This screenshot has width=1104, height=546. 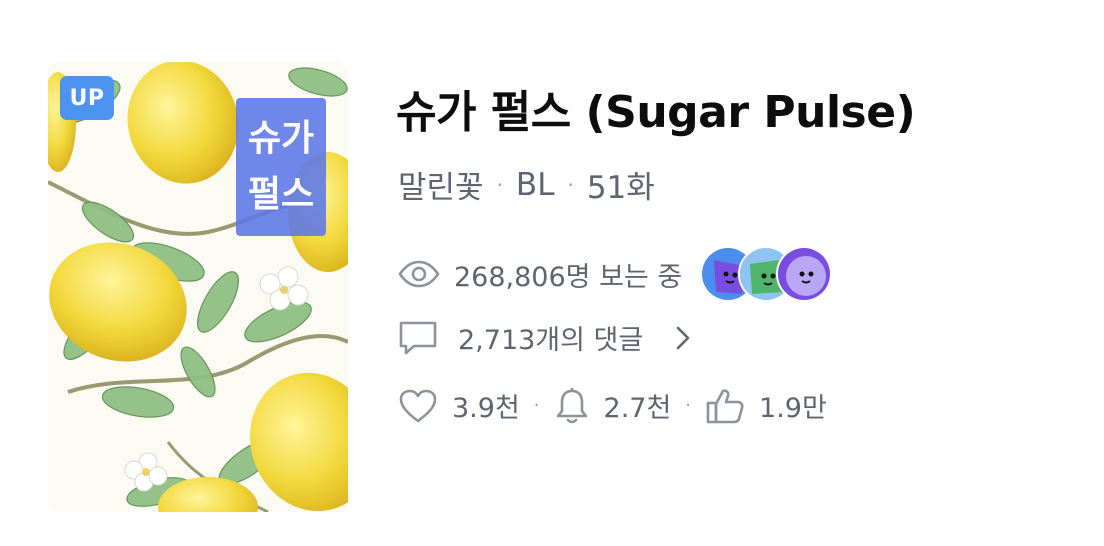 What do you see at coordinates (441, 184) in the screenshot?
I see `author-link: 말린꽃` at bounding box center [441, 184].